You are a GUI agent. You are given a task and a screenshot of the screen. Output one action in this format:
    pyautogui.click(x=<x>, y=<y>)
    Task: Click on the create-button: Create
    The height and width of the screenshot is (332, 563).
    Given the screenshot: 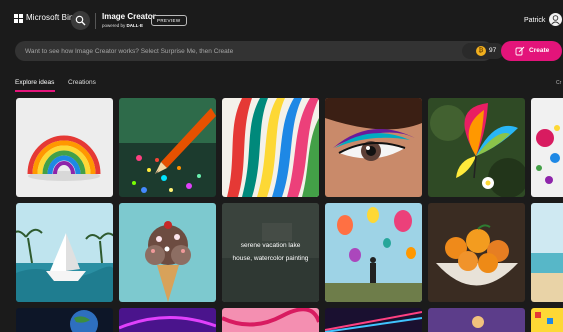 What is the action you would take?
    pyautogui.click(x=531, y=51)
    